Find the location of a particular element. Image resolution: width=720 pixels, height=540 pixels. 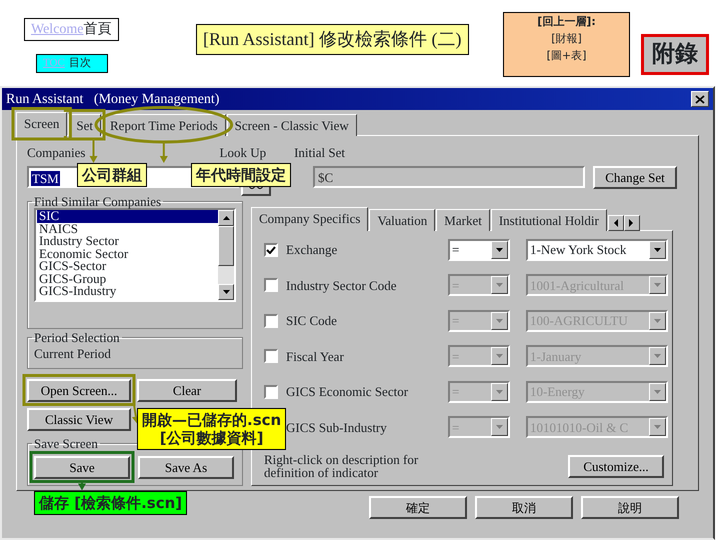

slide-title: [Run Assistant] 修改檢索條件 (二) is located at coordinates (332, 39).